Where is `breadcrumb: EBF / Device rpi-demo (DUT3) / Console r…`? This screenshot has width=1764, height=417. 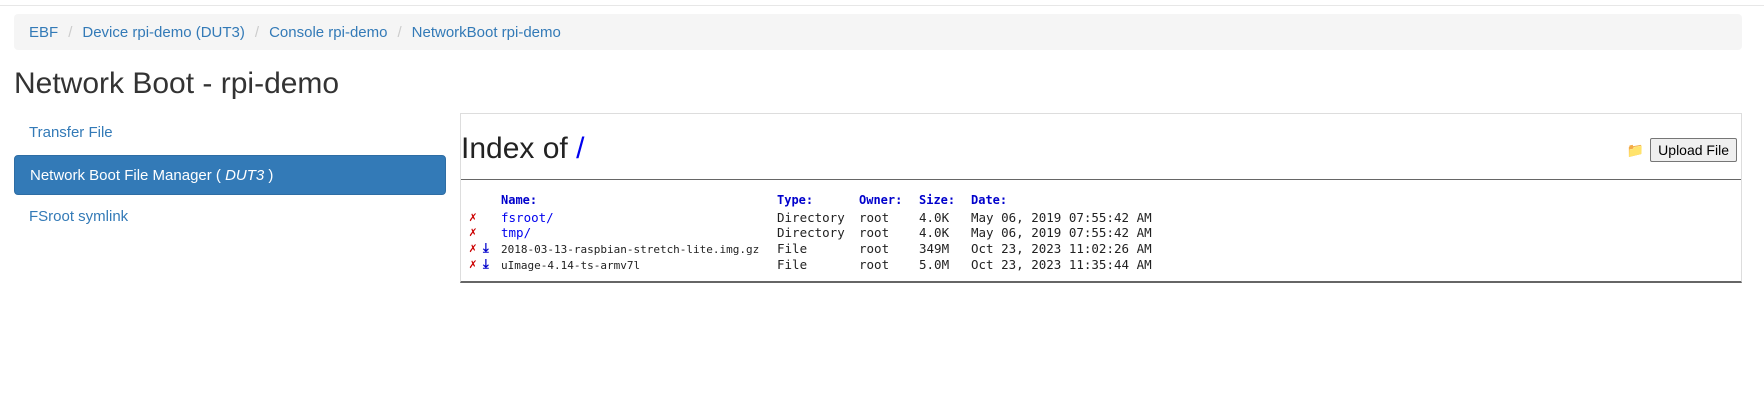
breadcrumb: EBF / Device rpi-demo (DUT3) / Console r… is located at coordinates (878, 32).